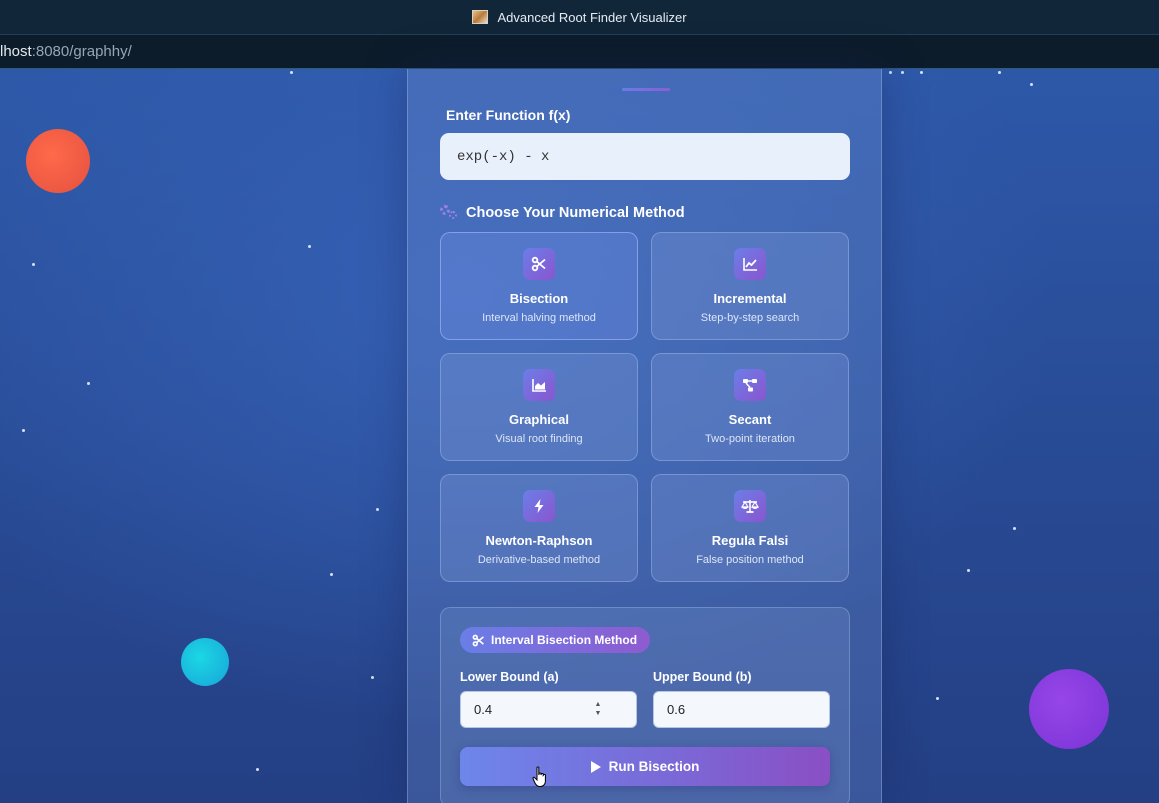  What do you see at coordinates (539, 318) in the screenshot?
I see `method-description: Interval halving method` at bounding box center [539, 318].